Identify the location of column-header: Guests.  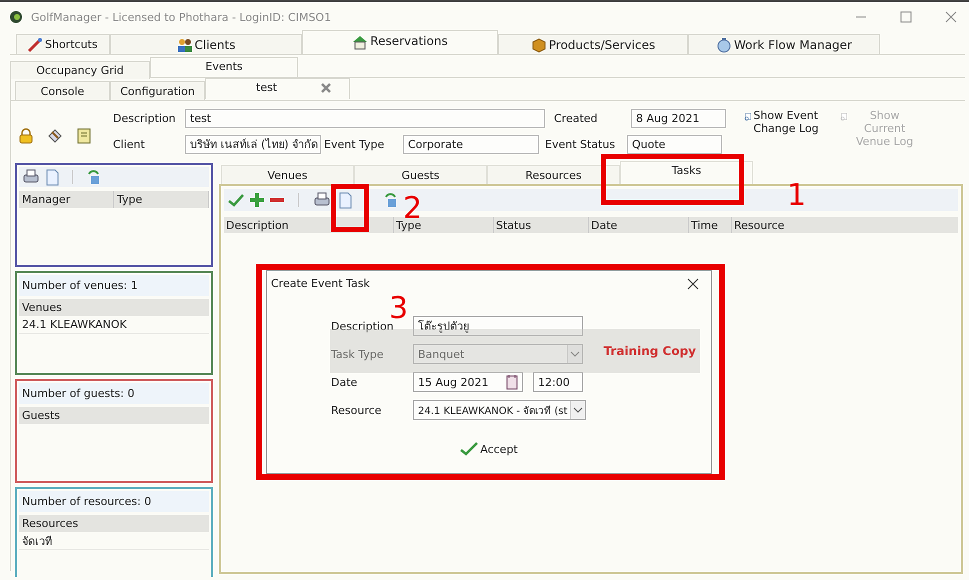
(114, 415).